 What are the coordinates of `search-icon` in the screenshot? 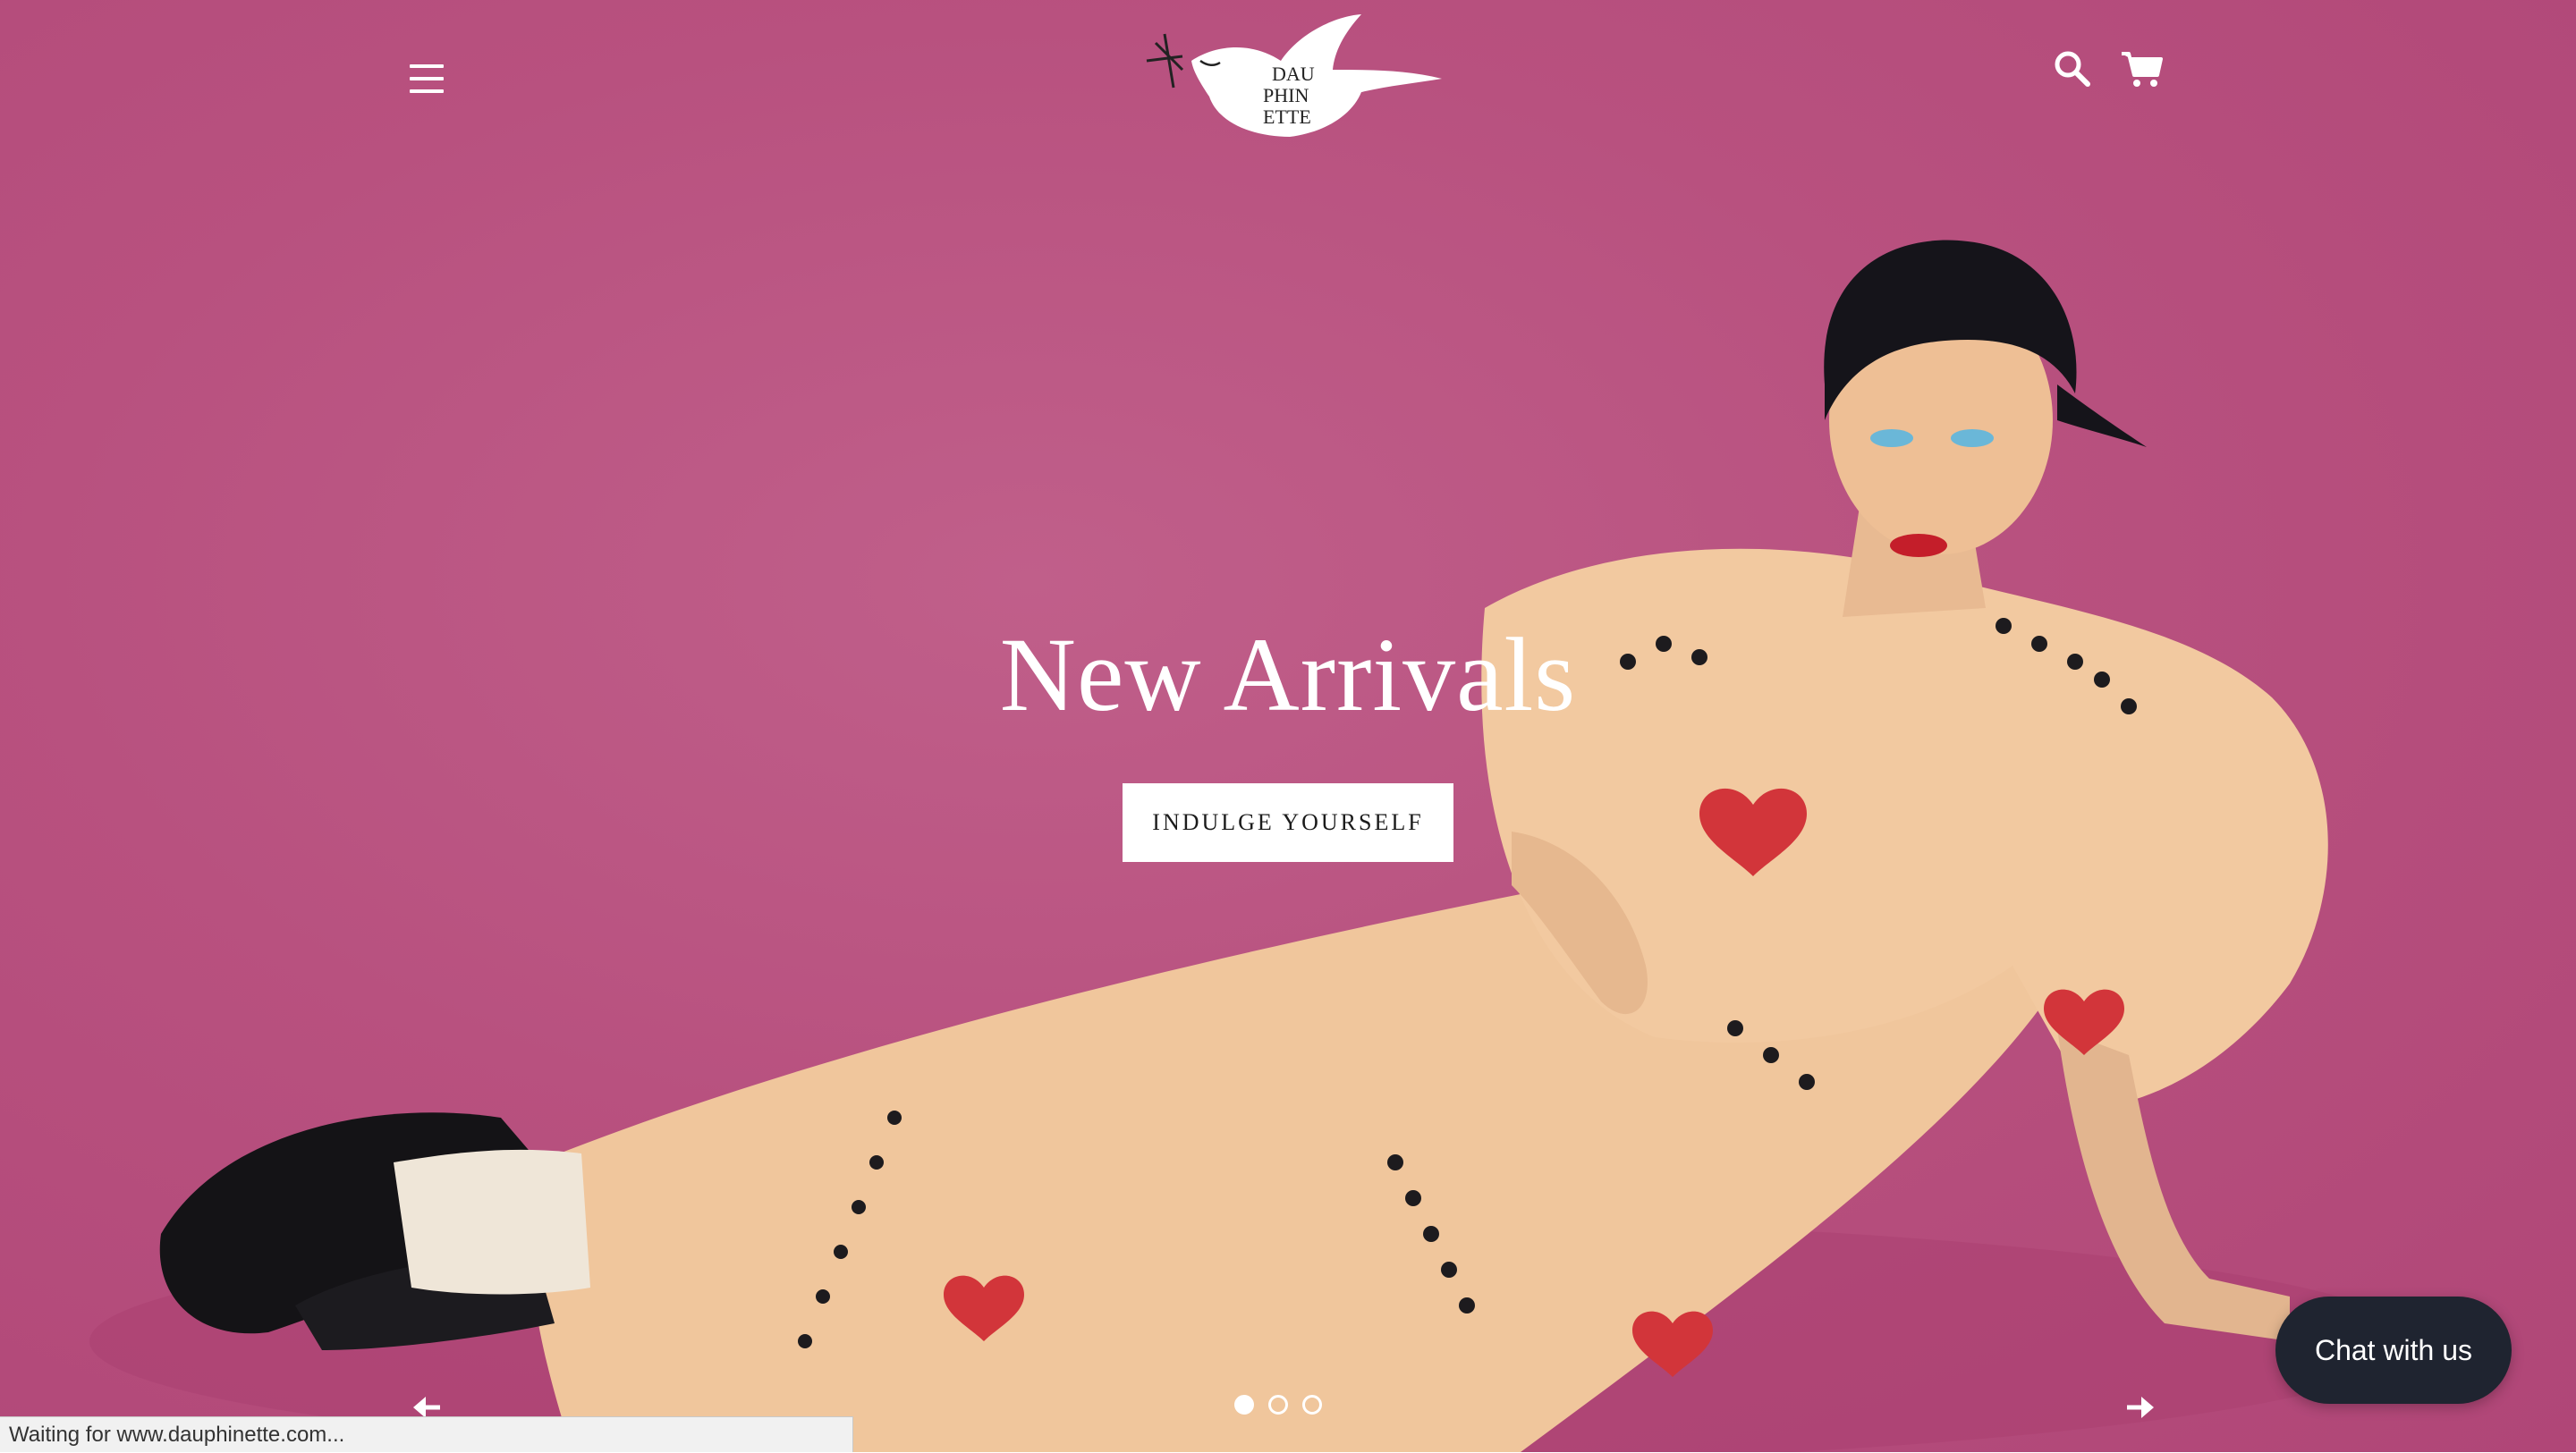 It's located at (2072, 69).